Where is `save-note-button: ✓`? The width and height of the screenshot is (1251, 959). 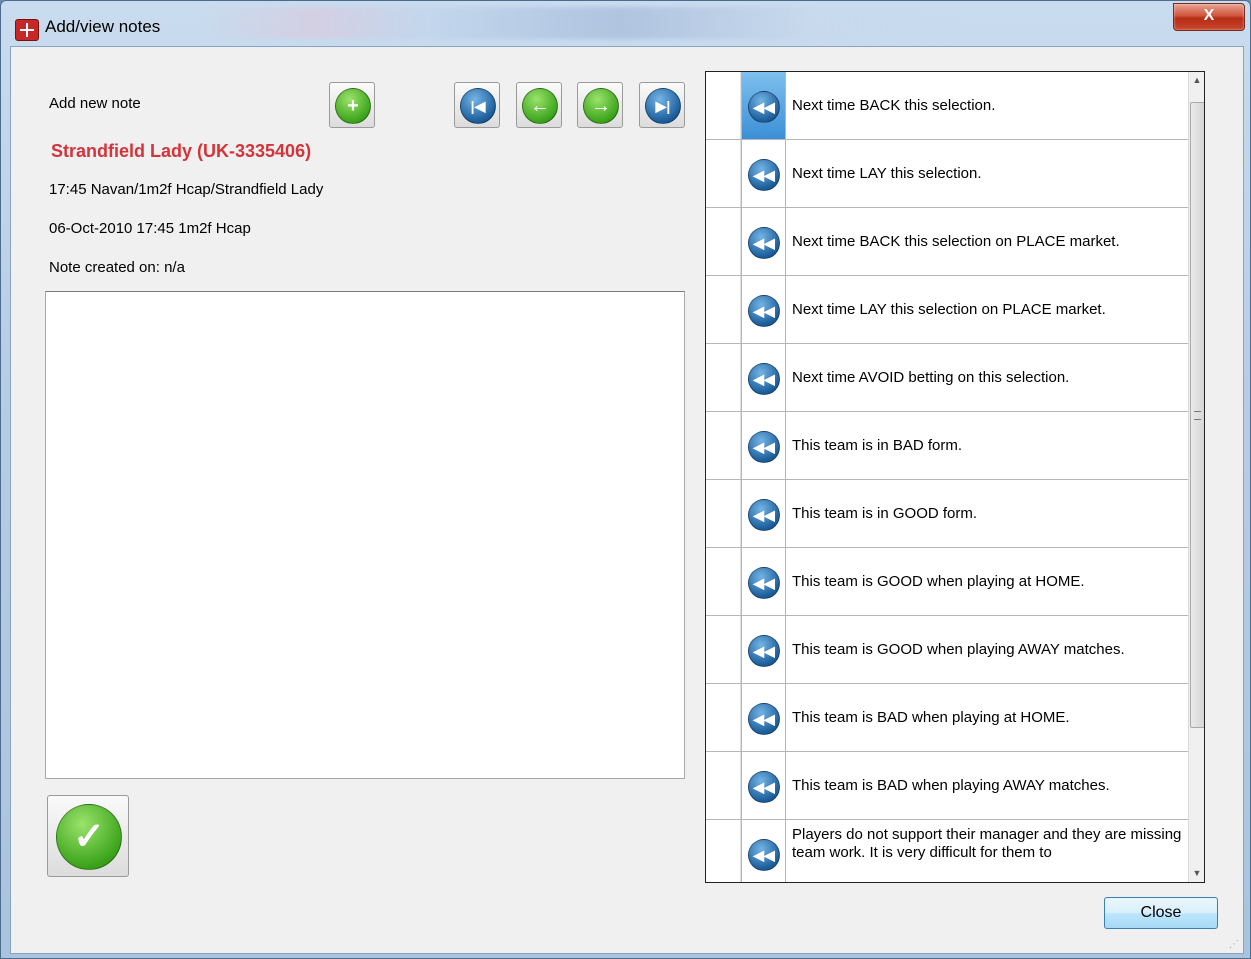
save-note-button: ✓ is located at coordinates (88, 836).